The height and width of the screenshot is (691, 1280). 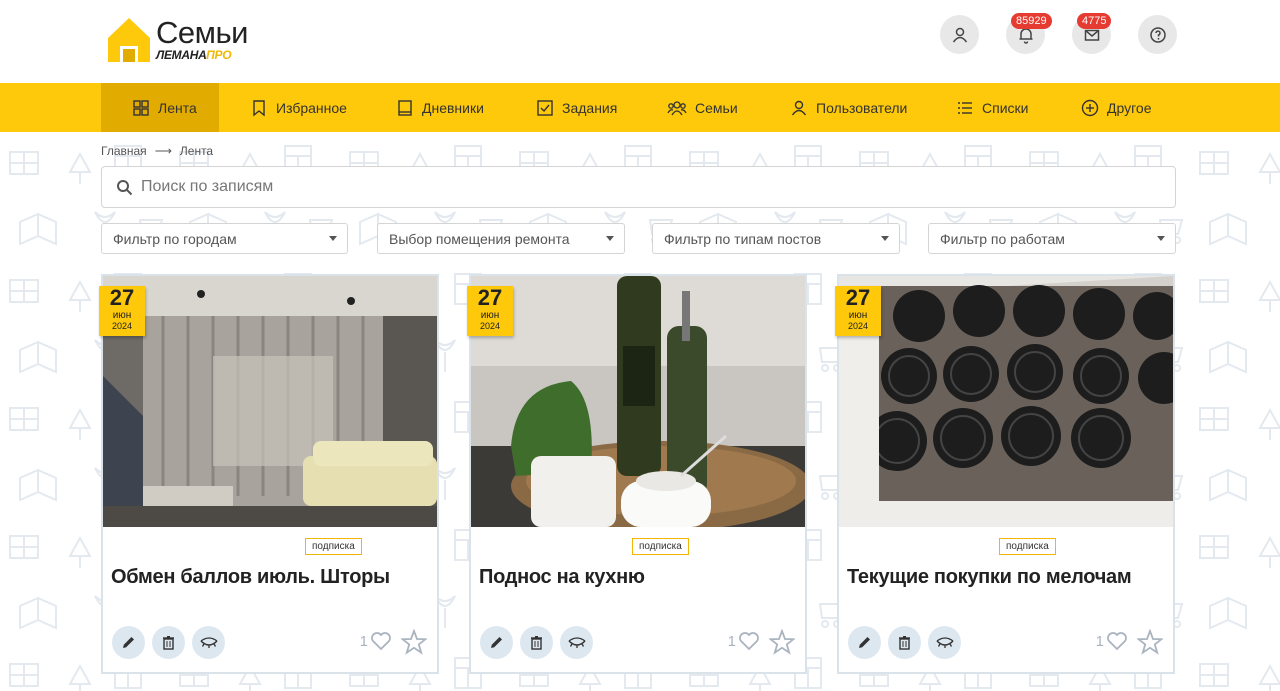 I want to click on nav-item-families: Семьи, so click(x=702, y=107).